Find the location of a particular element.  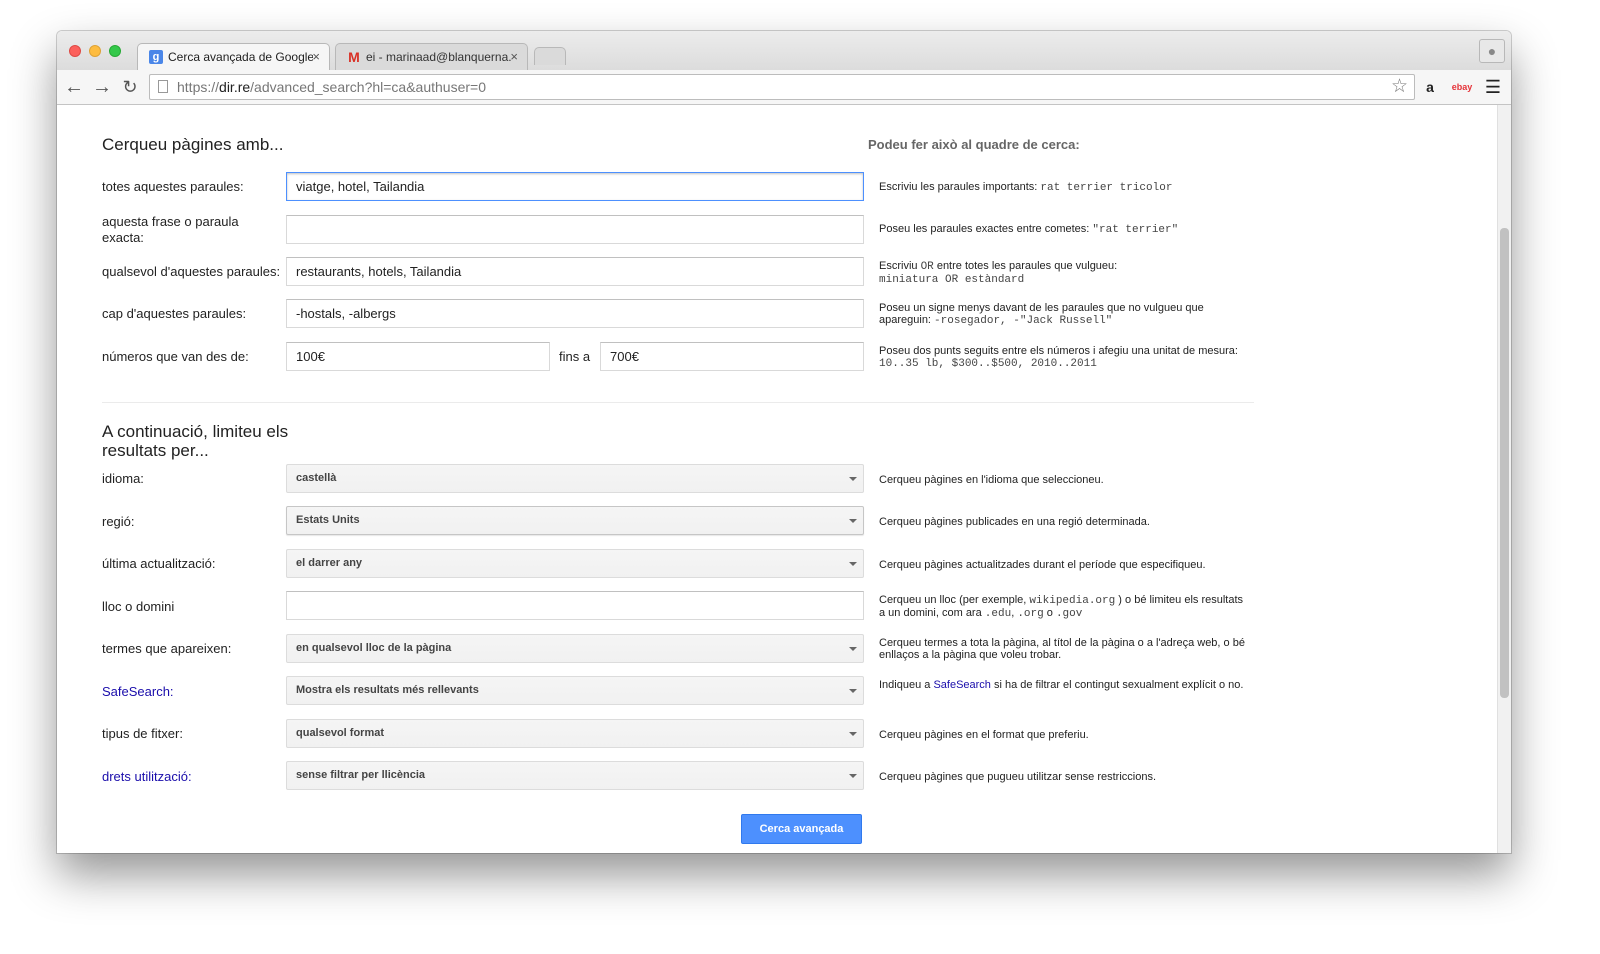

tab-advanced-search: g Cerca avançada de Google × is located at coordinates (233, 56).